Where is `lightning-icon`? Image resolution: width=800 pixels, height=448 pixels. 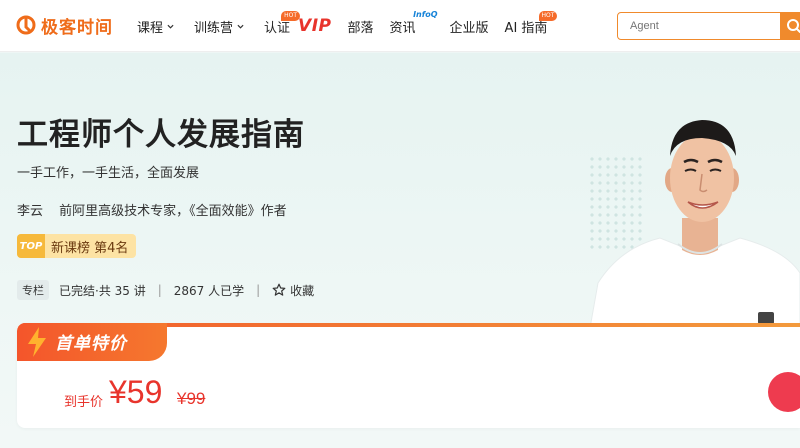 lightning-icon is located at coordinates (37, 342).